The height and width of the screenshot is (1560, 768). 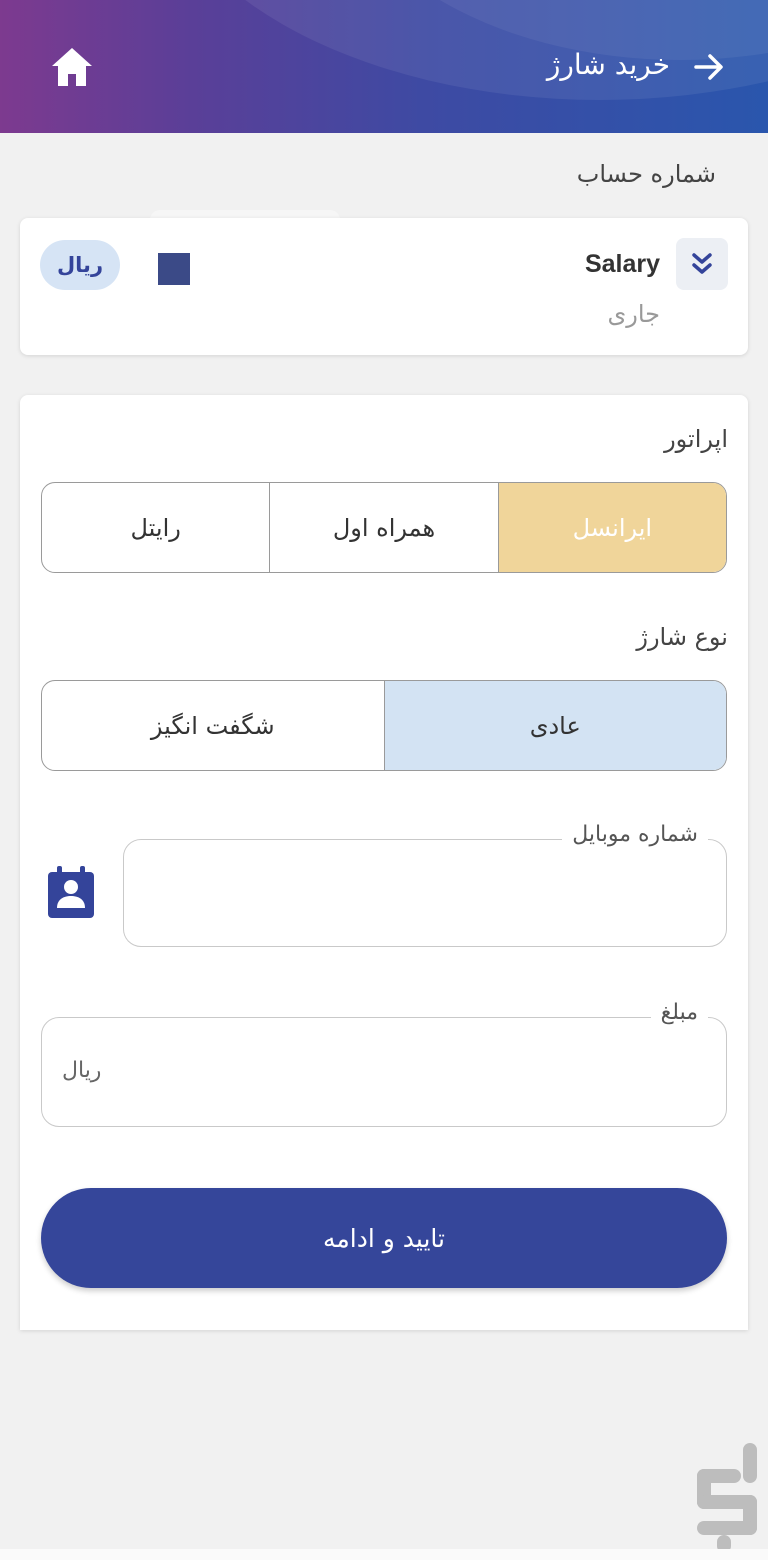 I want to click on amount-field: مبلغ ریال, so click(x=384, y=1063).